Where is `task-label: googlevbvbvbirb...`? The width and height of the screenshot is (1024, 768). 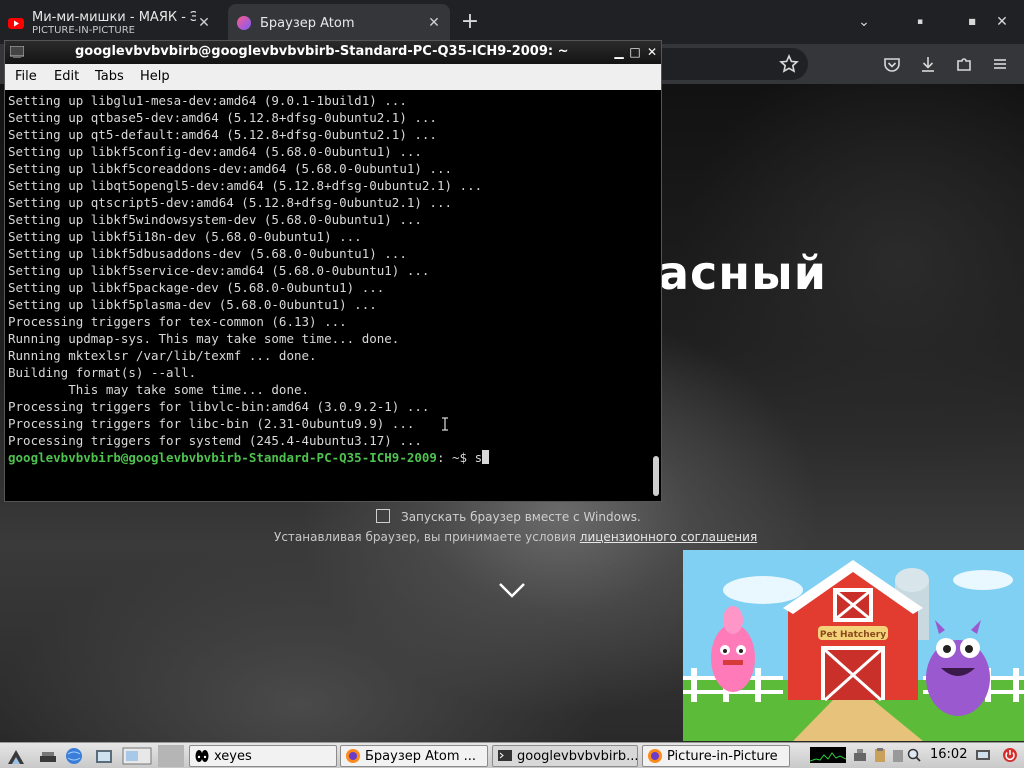
task-label: googlevbvbvbirb... is located at coordinates (577, 756).